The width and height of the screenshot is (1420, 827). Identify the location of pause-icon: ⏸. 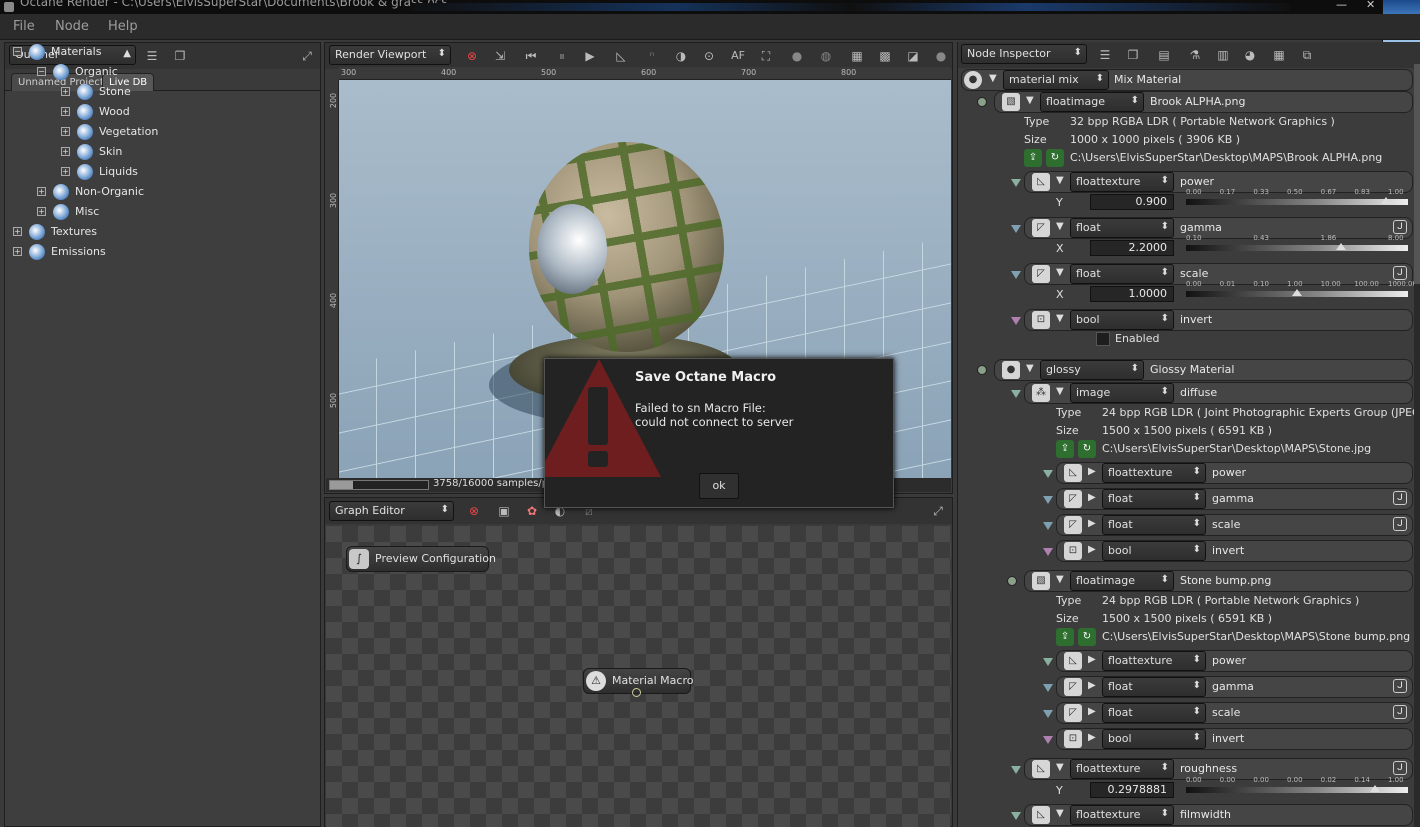
(562, 56).